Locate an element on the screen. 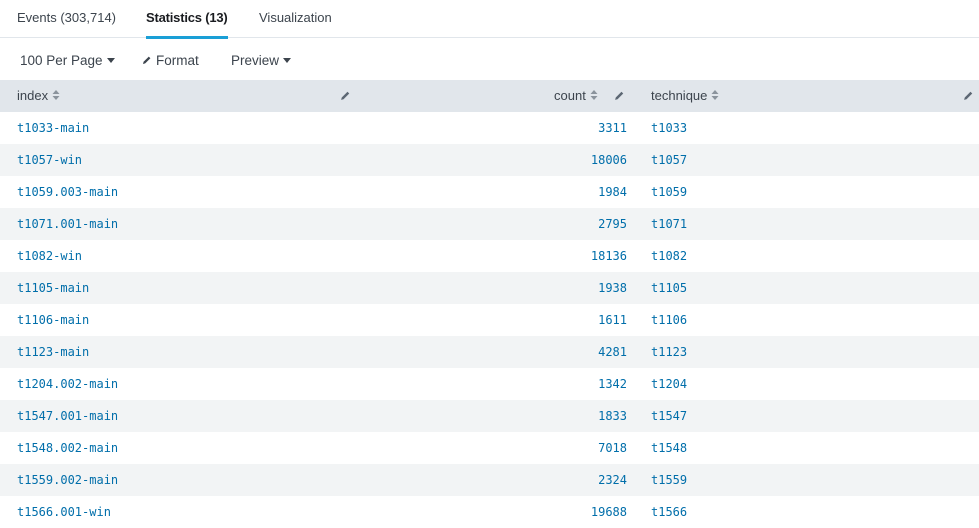 This screenshot has height=528, width=979. per-page-label: 100 Per Page is located at coordinates (61, 60).